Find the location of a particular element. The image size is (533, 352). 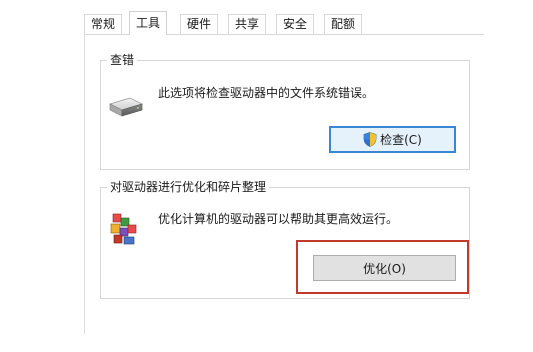

panel-border is located at coordinates (84, 184).